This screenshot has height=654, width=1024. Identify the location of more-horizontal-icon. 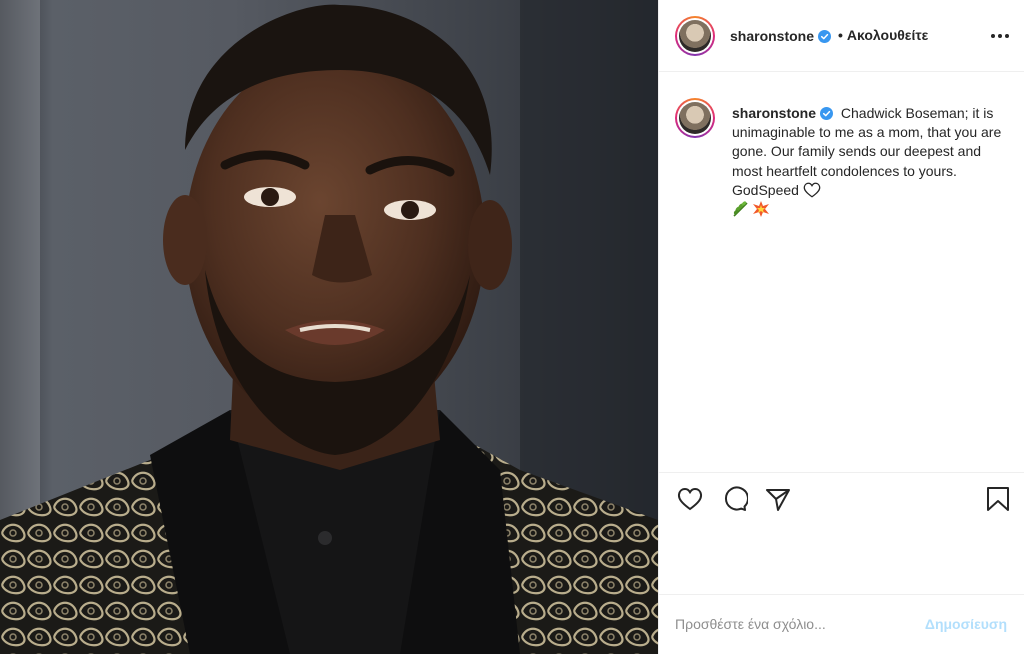
(1000, 36).